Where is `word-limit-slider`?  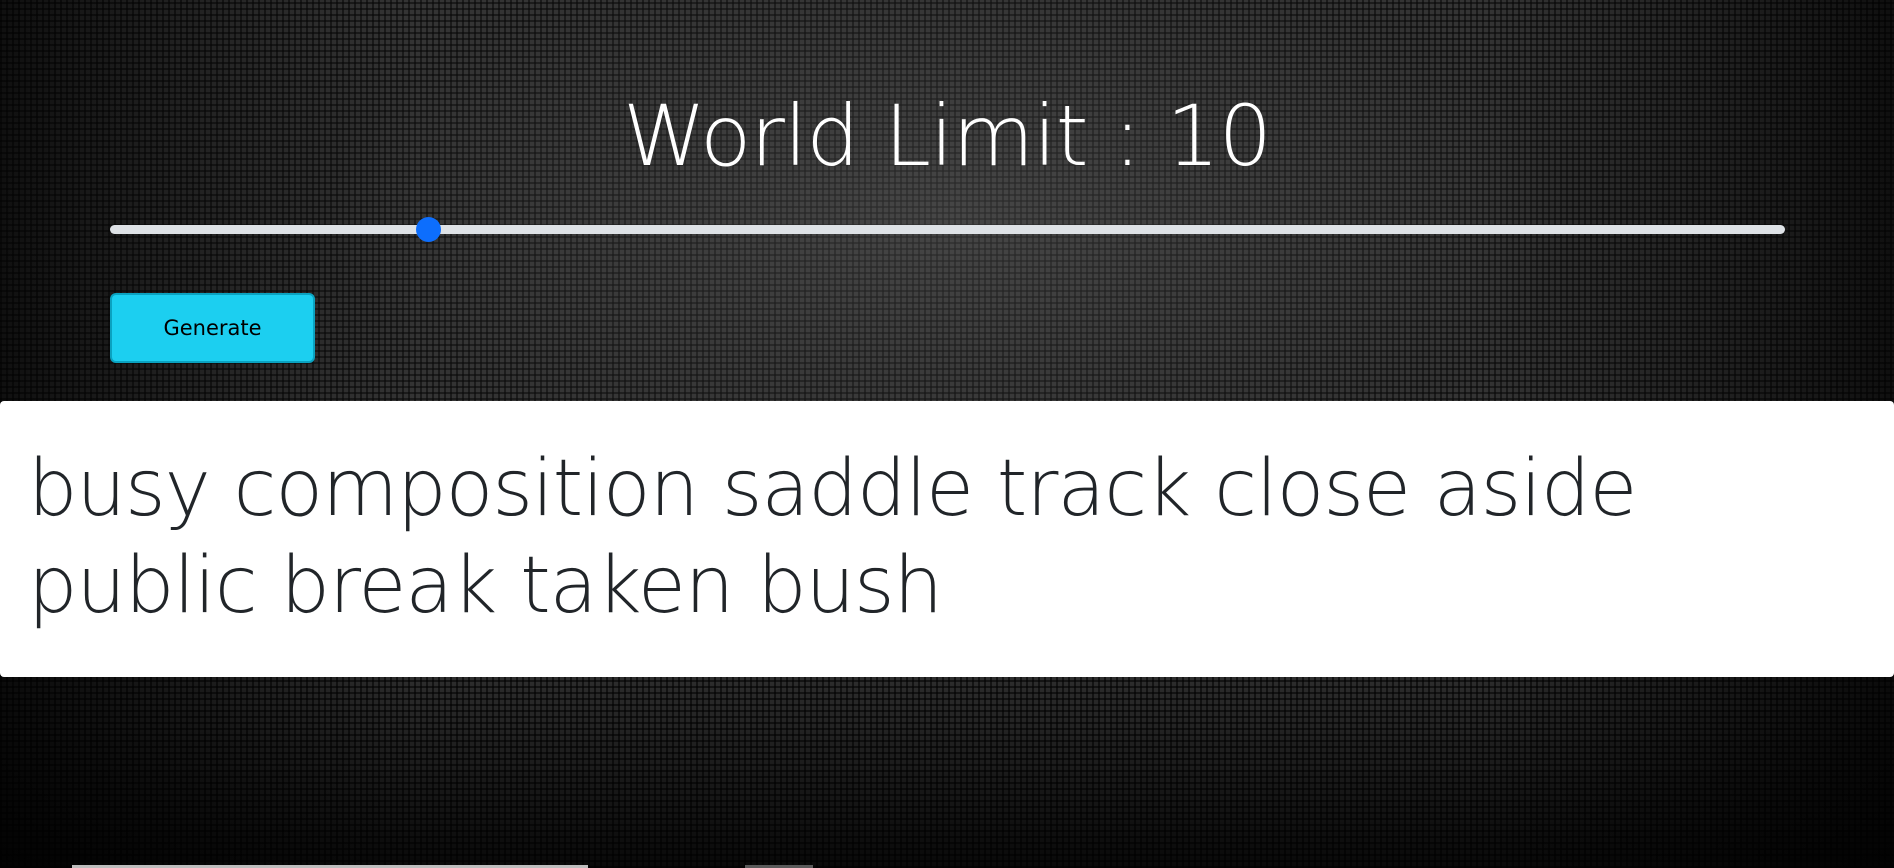
word-limit-slider is located at coordinates (947, 229).